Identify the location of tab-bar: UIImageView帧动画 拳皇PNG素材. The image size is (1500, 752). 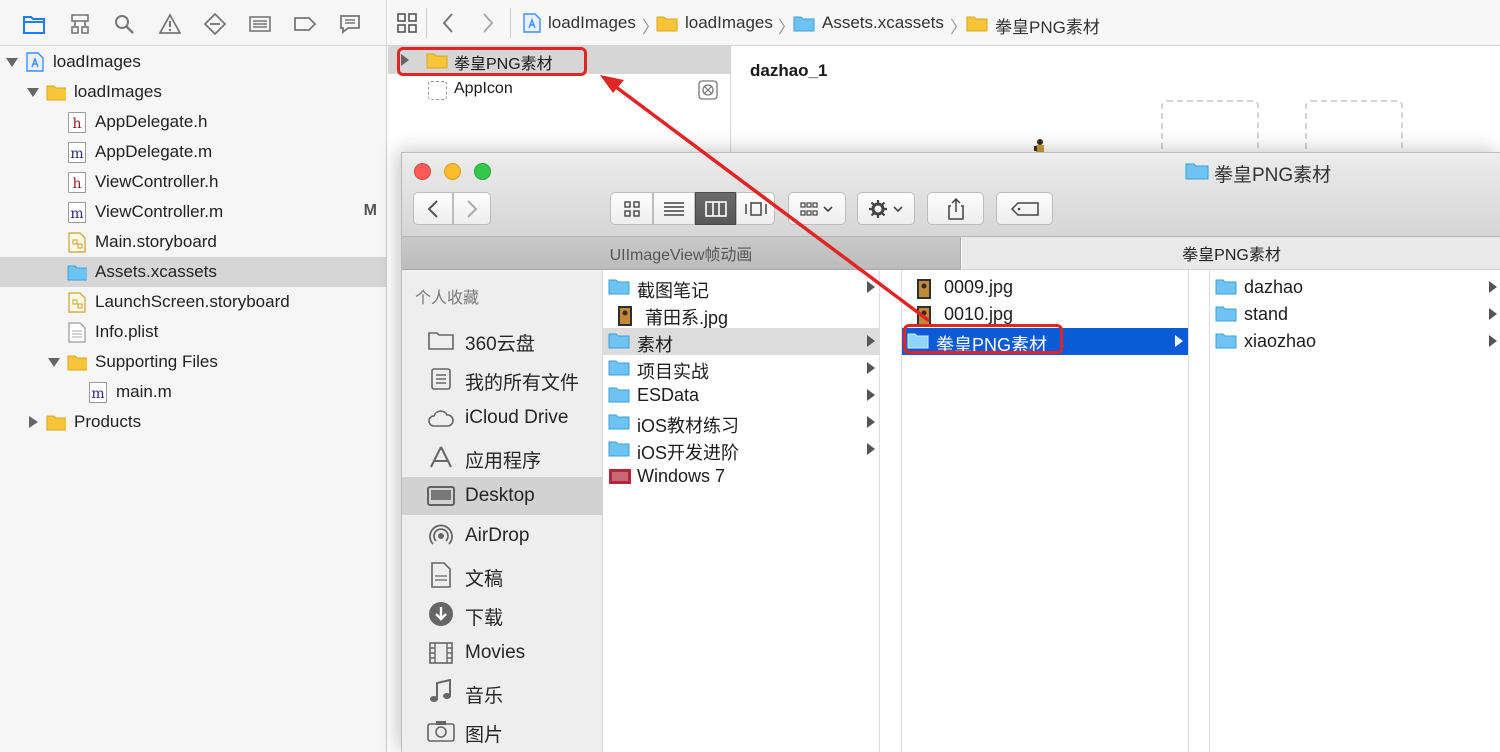
(951, 253).